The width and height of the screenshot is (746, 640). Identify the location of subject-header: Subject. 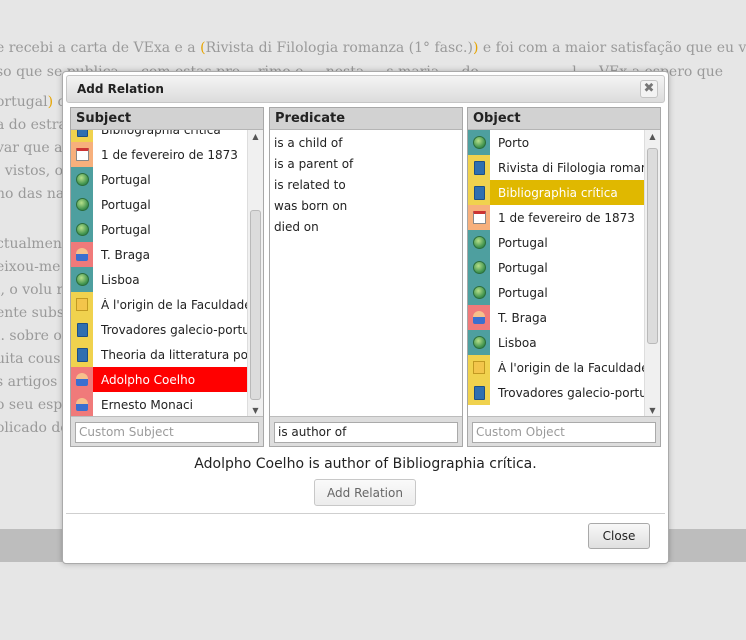
(167, 119).